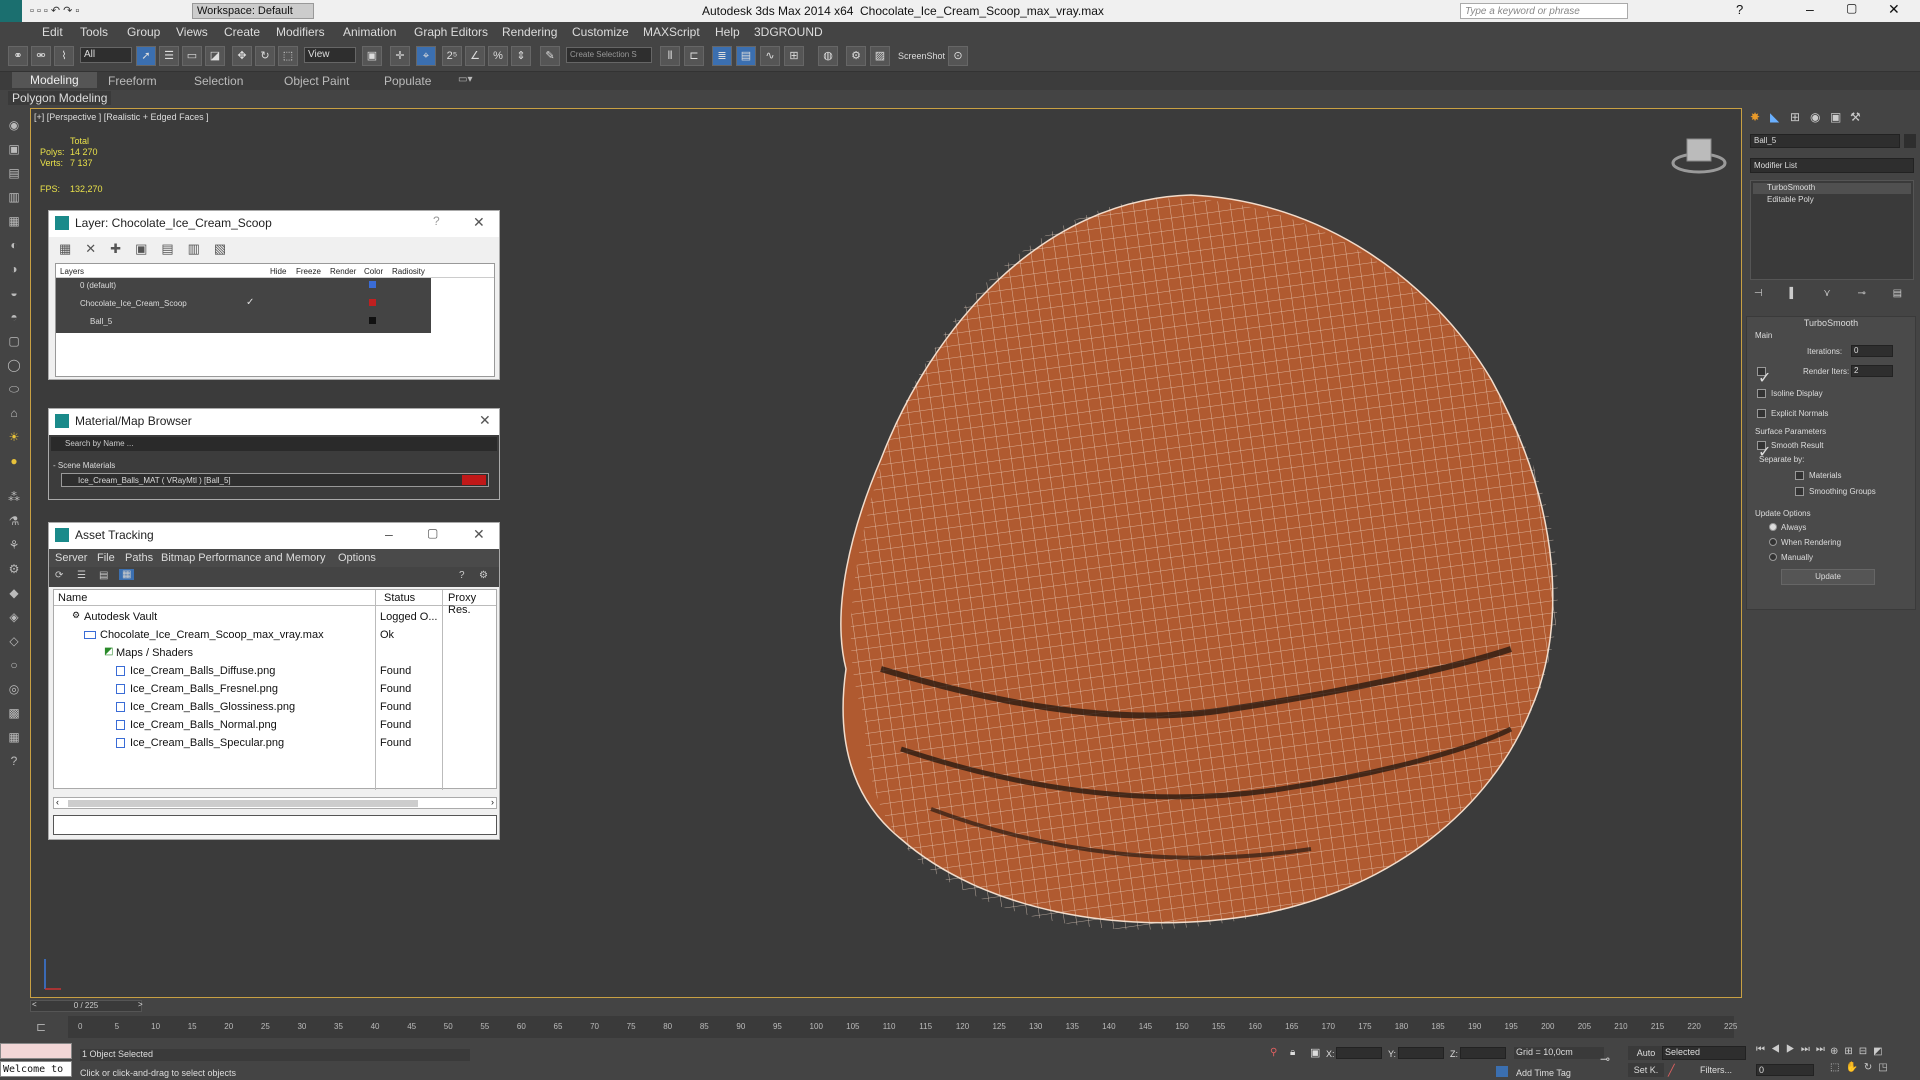 This screenshot has width=1920, height=1080. What do you see at coordinates (600, 32) in the screenshot?
I see `menu-customize: Customize` at bounding box center [600, 32].